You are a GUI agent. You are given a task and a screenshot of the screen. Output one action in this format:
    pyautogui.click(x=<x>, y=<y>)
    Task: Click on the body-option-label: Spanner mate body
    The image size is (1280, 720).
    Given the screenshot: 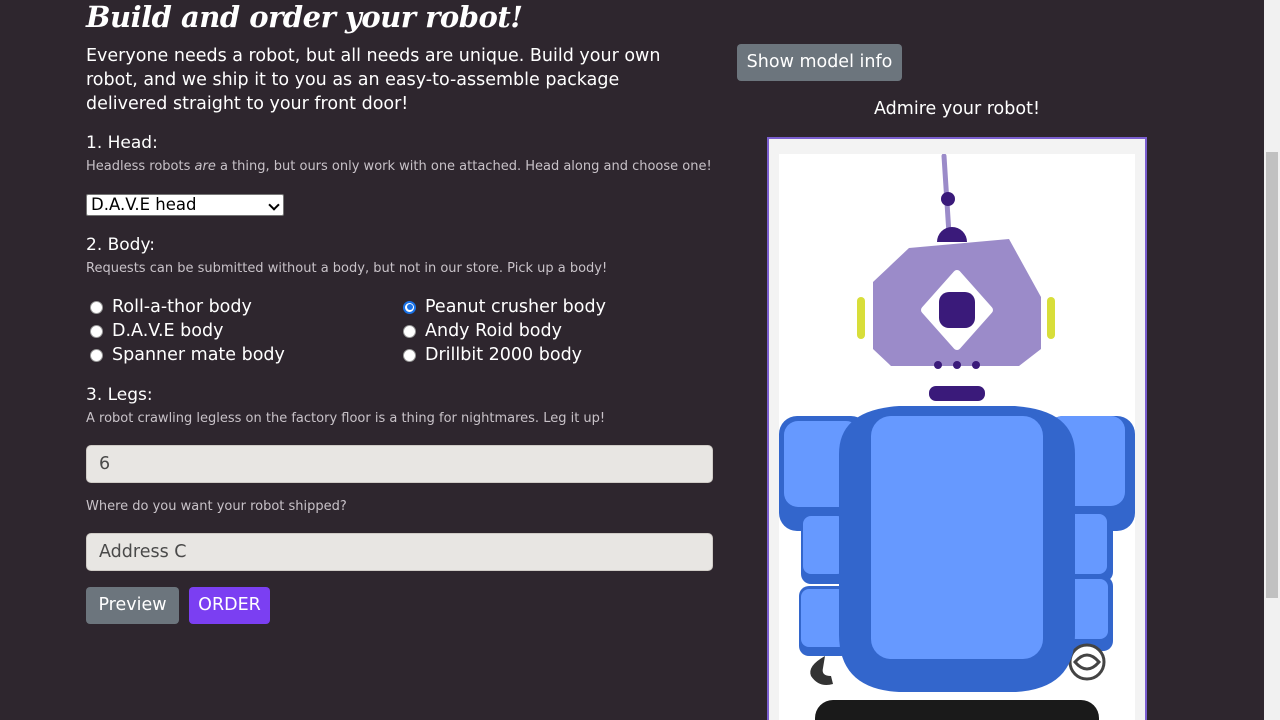 What is the action you would take?
    pyautogui.click(x=198, y=355)
    